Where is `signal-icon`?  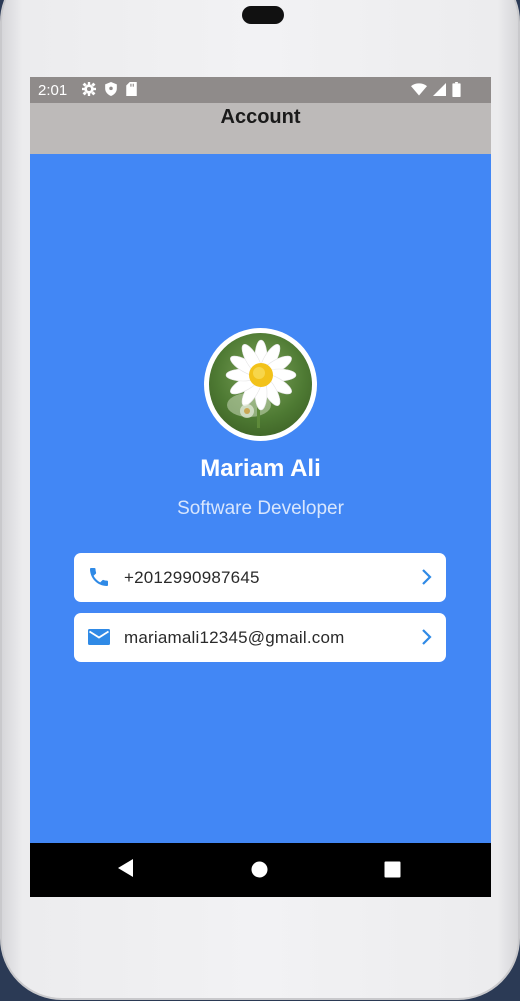 signal-icon is located at coordinates (439, 89).